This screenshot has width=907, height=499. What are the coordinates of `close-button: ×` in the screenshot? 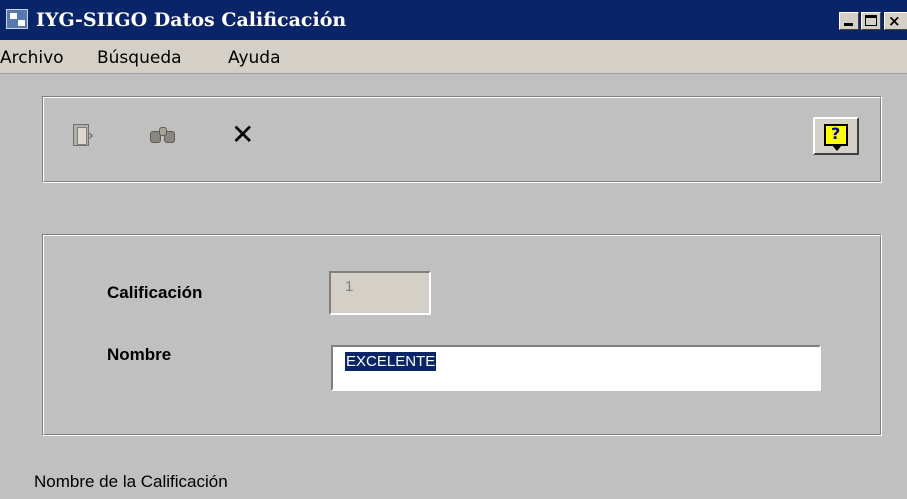 It's located at (895, 21).